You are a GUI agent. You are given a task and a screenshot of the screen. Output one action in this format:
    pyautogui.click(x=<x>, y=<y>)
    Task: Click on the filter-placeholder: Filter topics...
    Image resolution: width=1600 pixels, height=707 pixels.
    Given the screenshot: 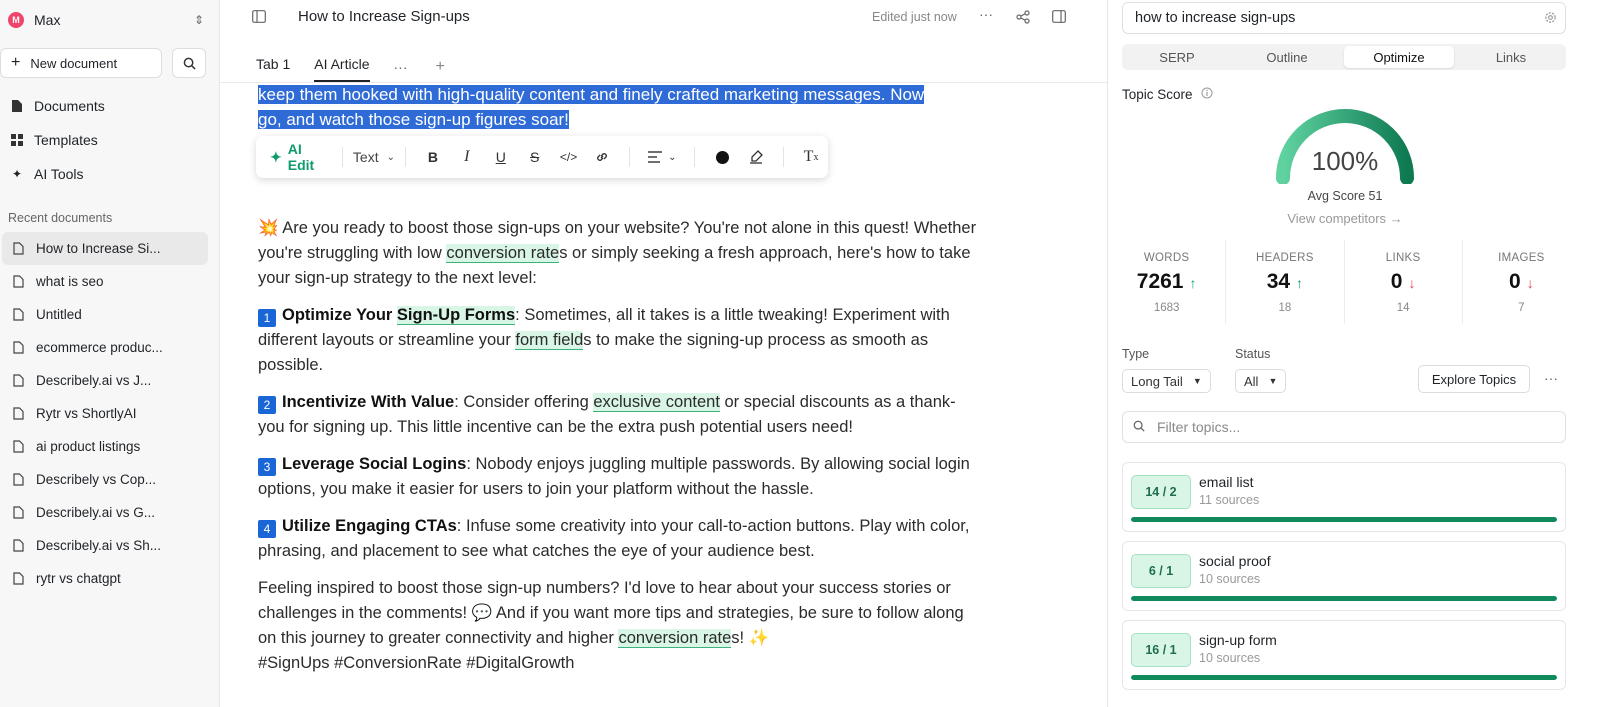 What is the action you would take?
    pyautogui.click(x=1199, y=427)
    